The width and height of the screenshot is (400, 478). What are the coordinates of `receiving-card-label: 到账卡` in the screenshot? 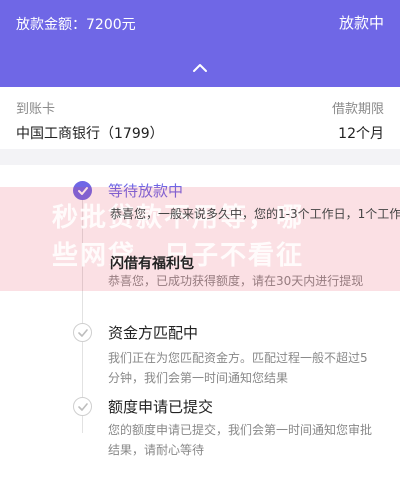 It's located at (36, 109).